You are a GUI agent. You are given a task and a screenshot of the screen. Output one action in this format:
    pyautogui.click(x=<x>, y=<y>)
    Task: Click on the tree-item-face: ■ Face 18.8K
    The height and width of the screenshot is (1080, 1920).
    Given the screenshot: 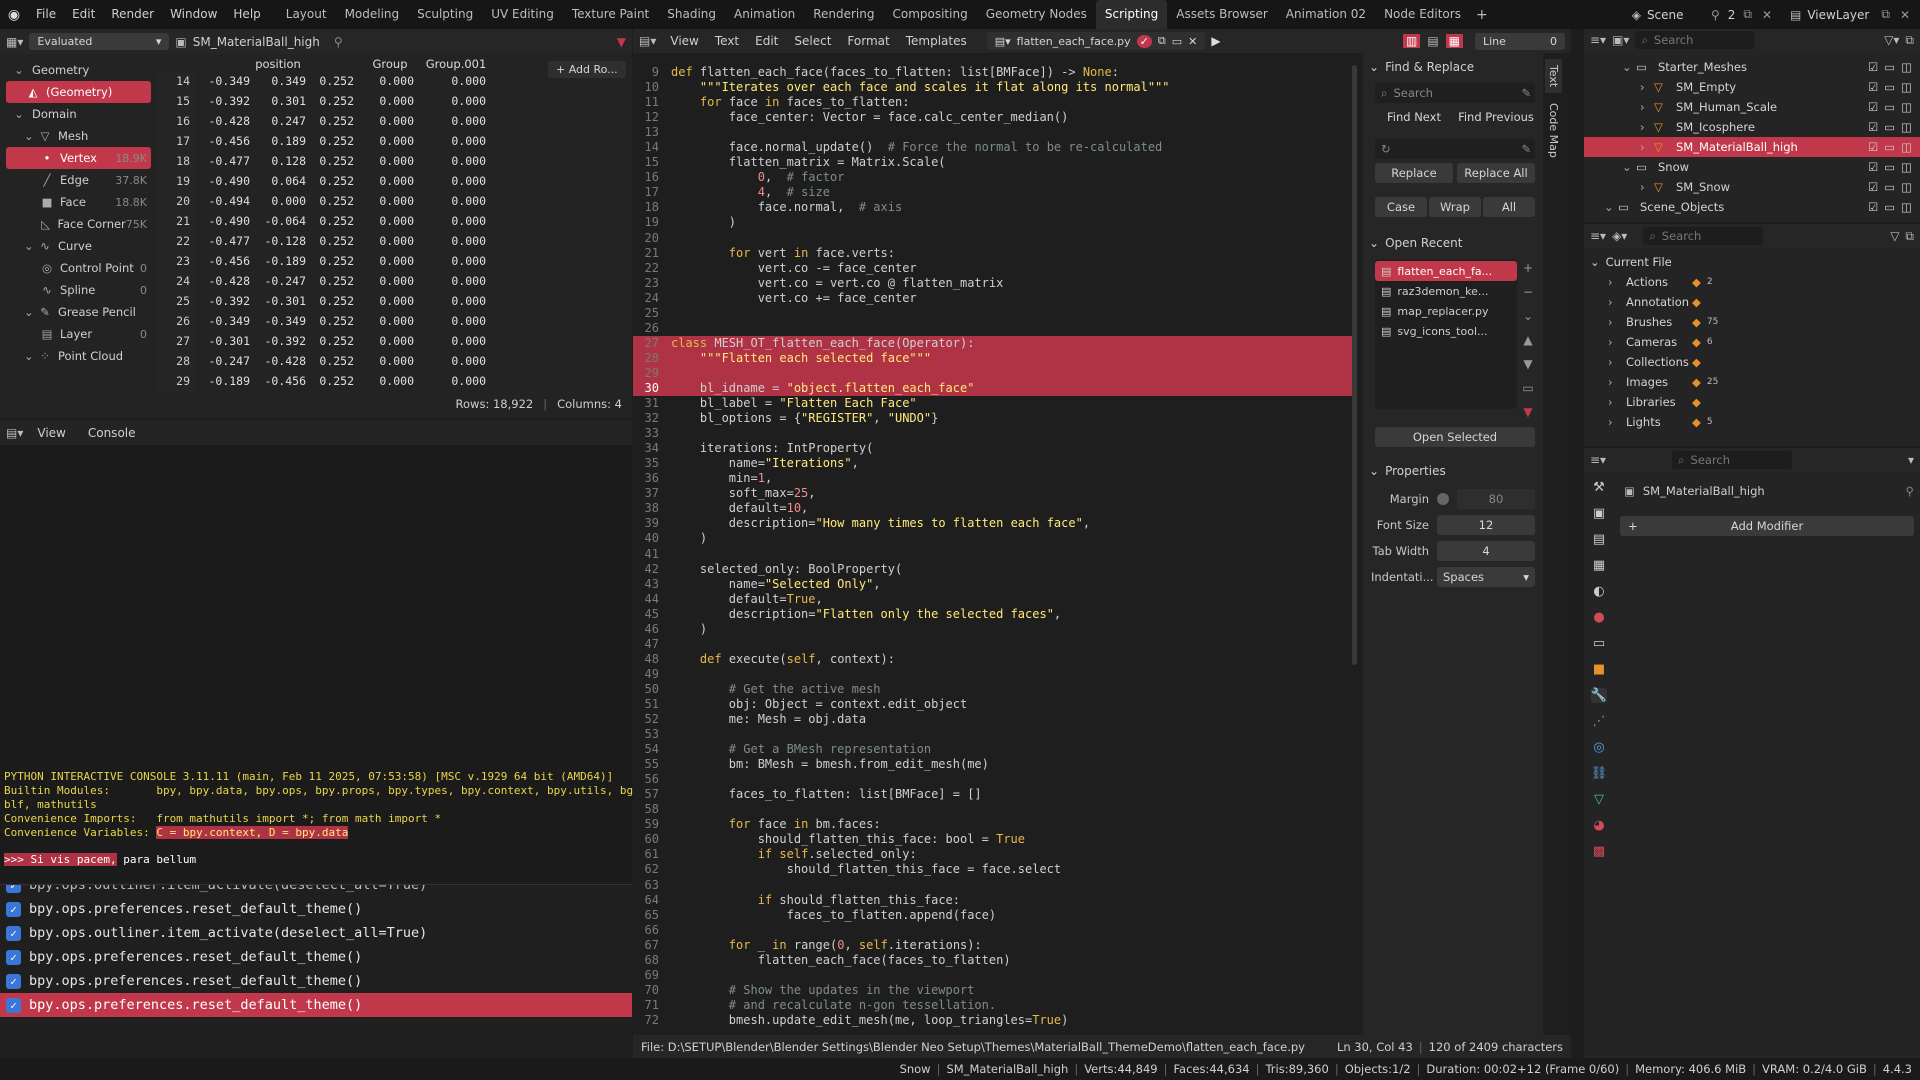 What is the action you would take?
    pyautogui.click(x=78, y=202)
    